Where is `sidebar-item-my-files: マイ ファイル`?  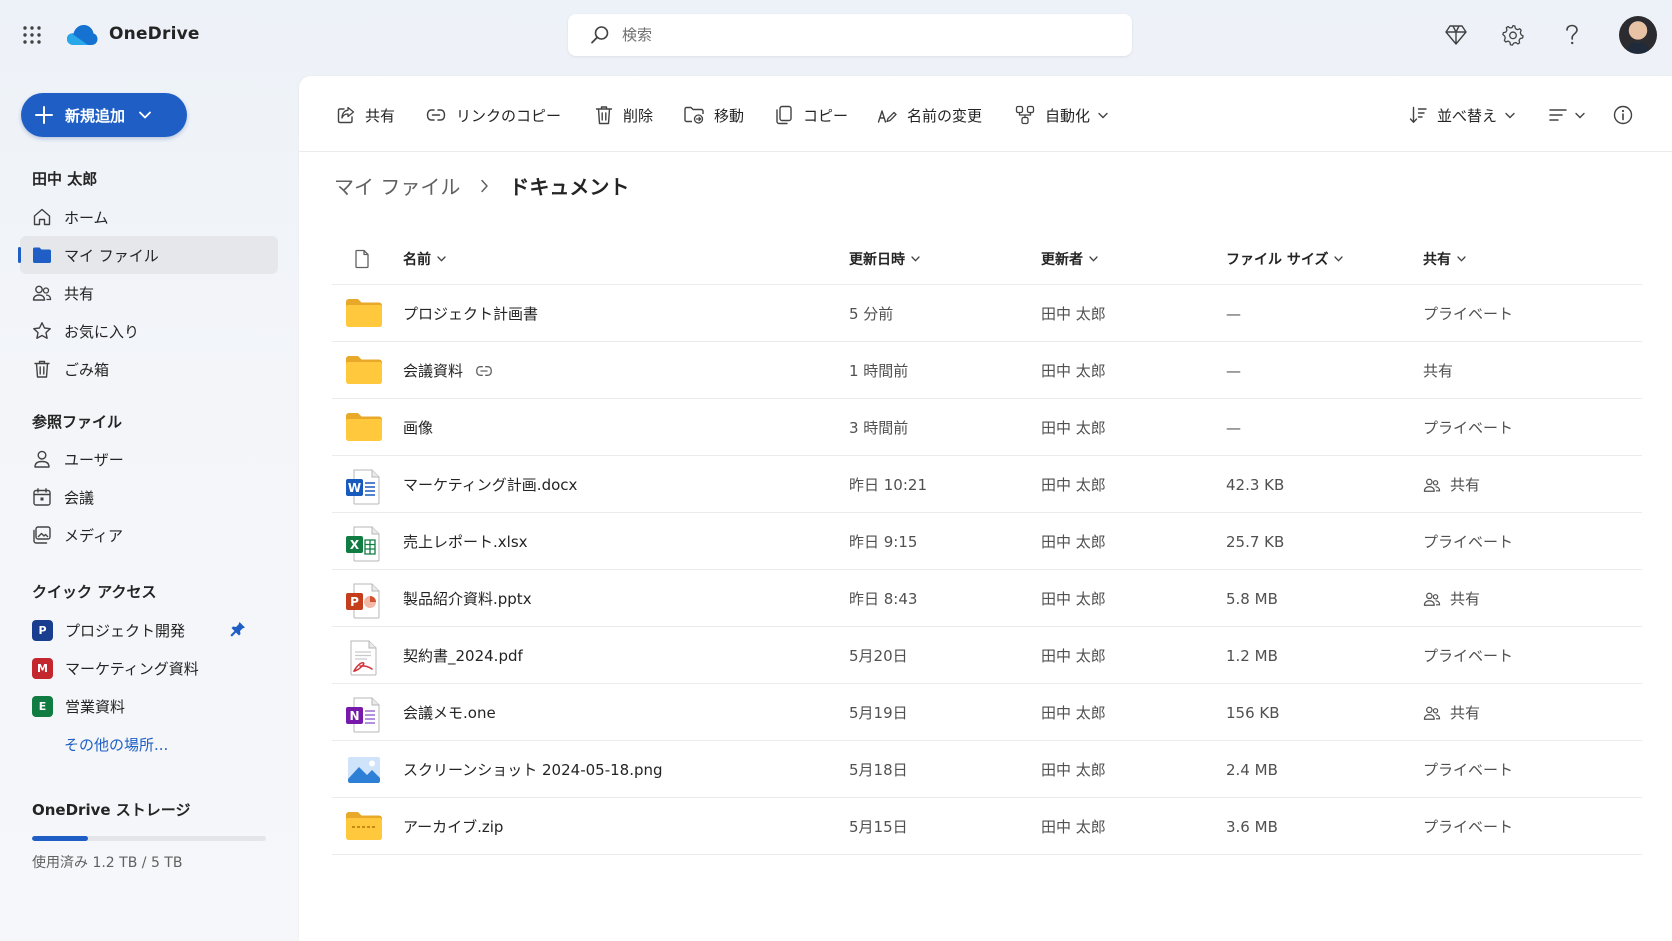
sidebar-item-my-files: マイ ファイル is located at coordinates (148, 255).